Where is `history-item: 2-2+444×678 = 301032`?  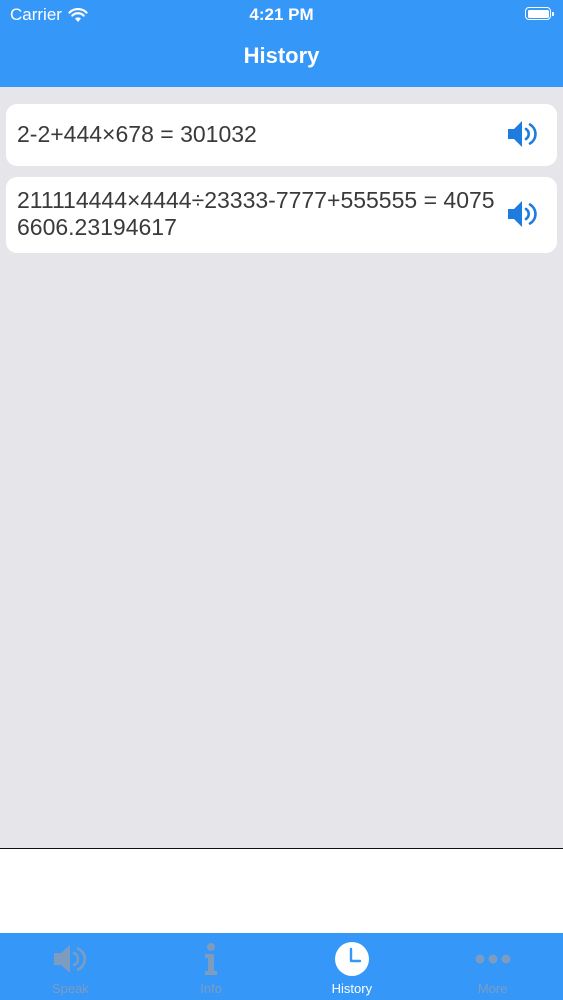
history-item: 2-2+444×678 = 301032 is located at coordinates (281, 135).